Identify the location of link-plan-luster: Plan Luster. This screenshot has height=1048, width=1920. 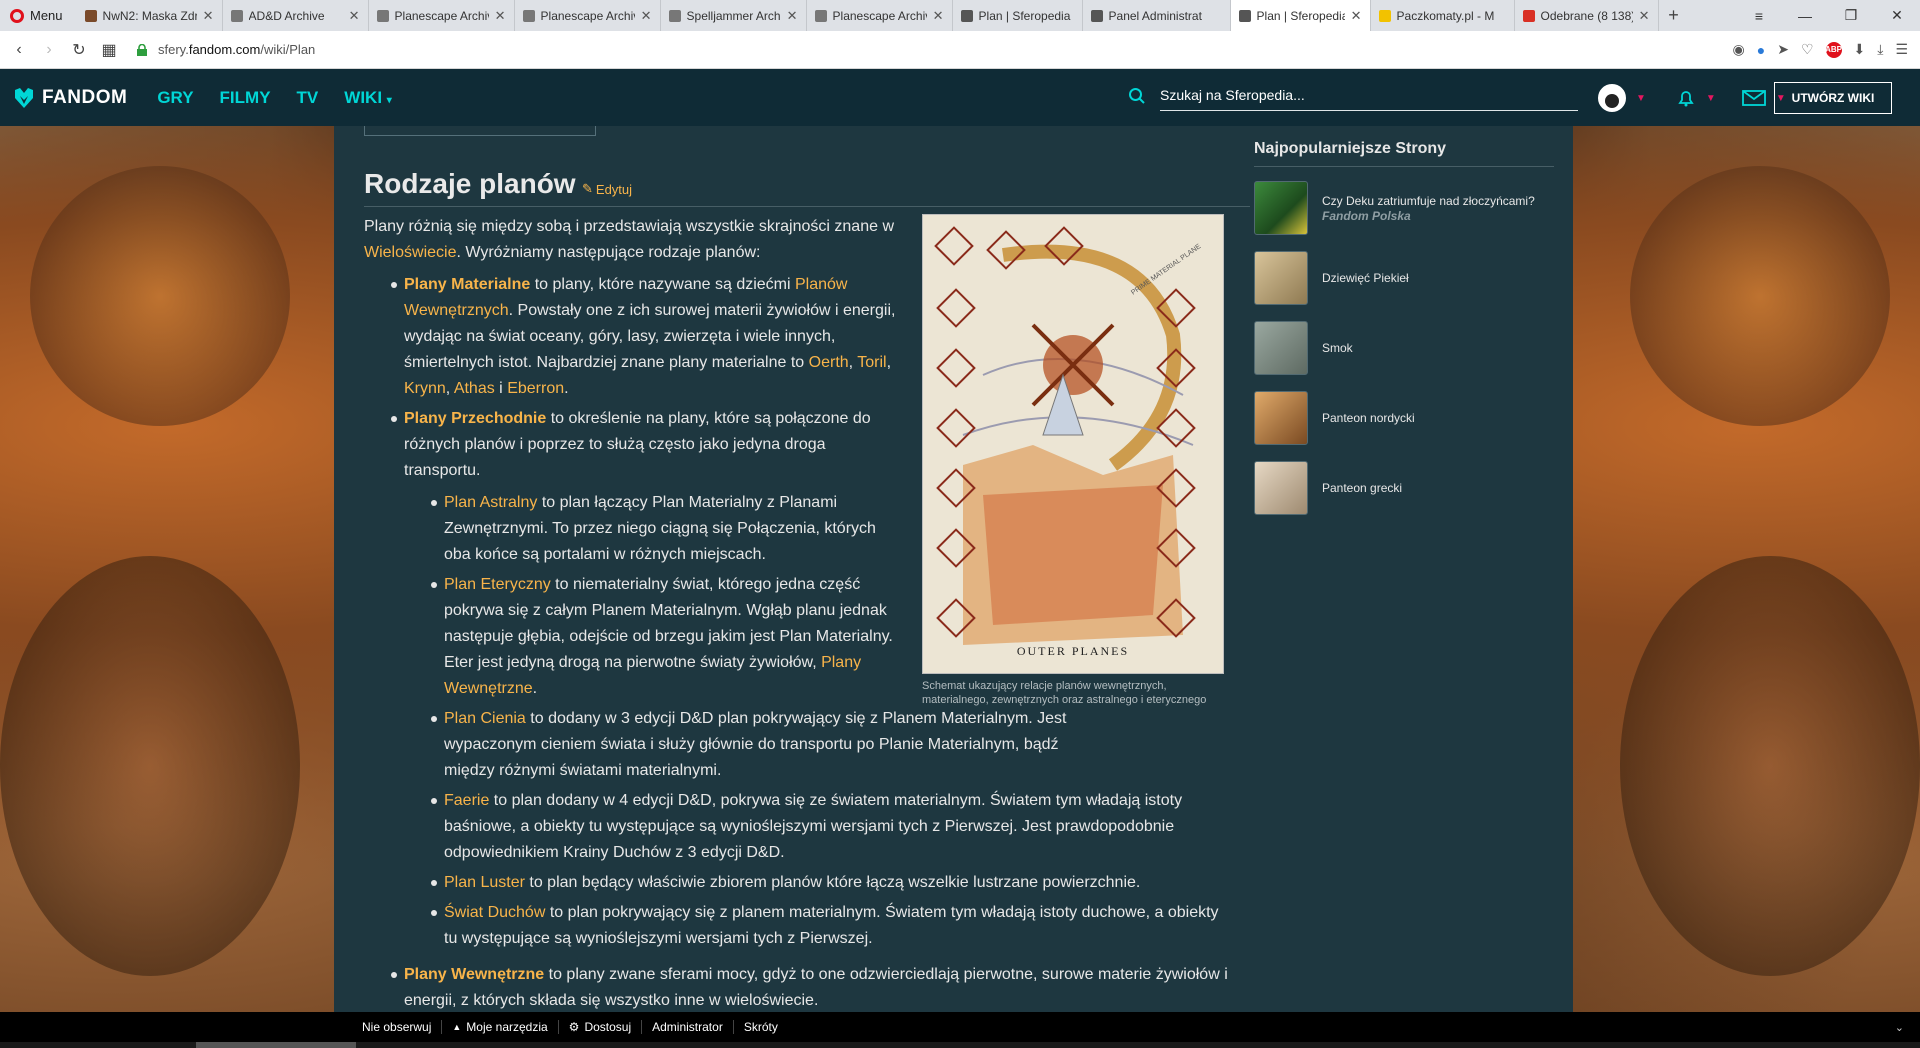
(484, 882).